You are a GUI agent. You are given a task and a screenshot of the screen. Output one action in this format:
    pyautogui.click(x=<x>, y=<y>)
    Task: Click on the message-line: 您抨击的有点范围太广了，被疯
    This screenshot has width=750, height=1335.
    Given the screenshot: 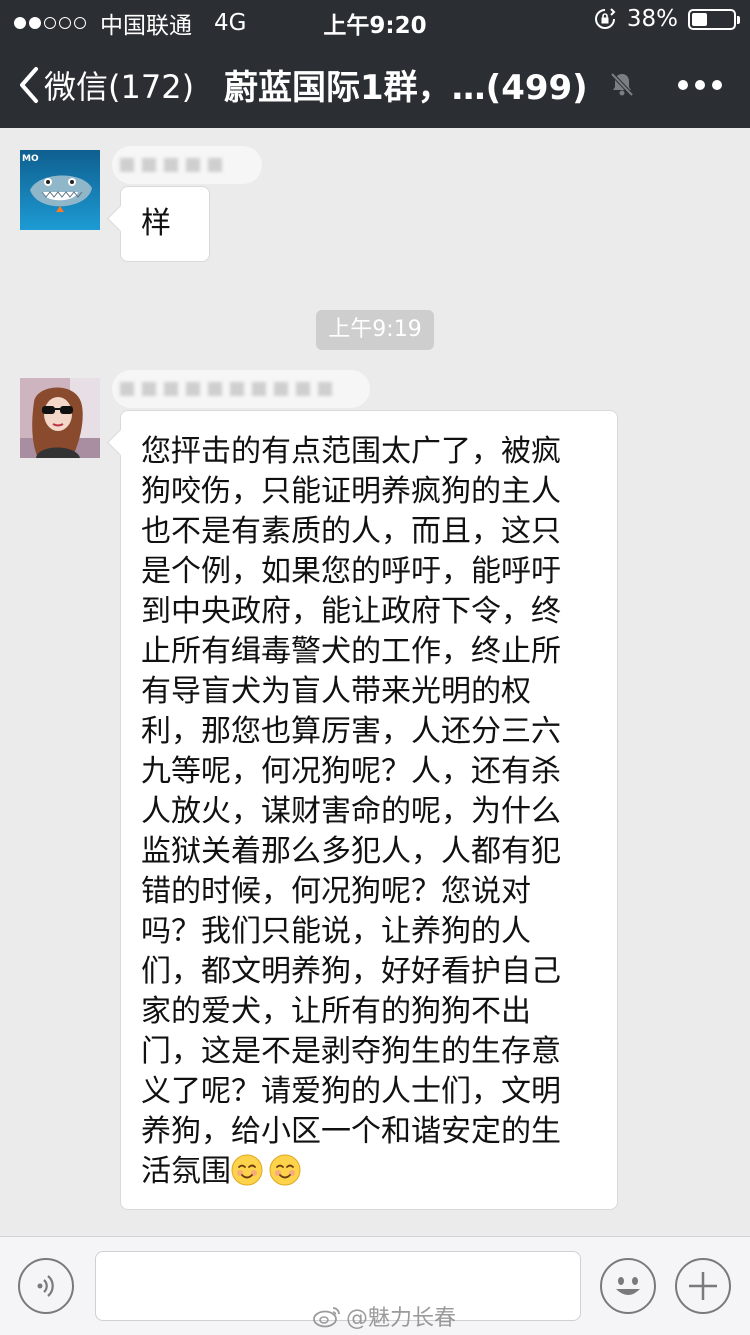 What is the action you would take?
    pyautogui.click(x=351, y=451)
    